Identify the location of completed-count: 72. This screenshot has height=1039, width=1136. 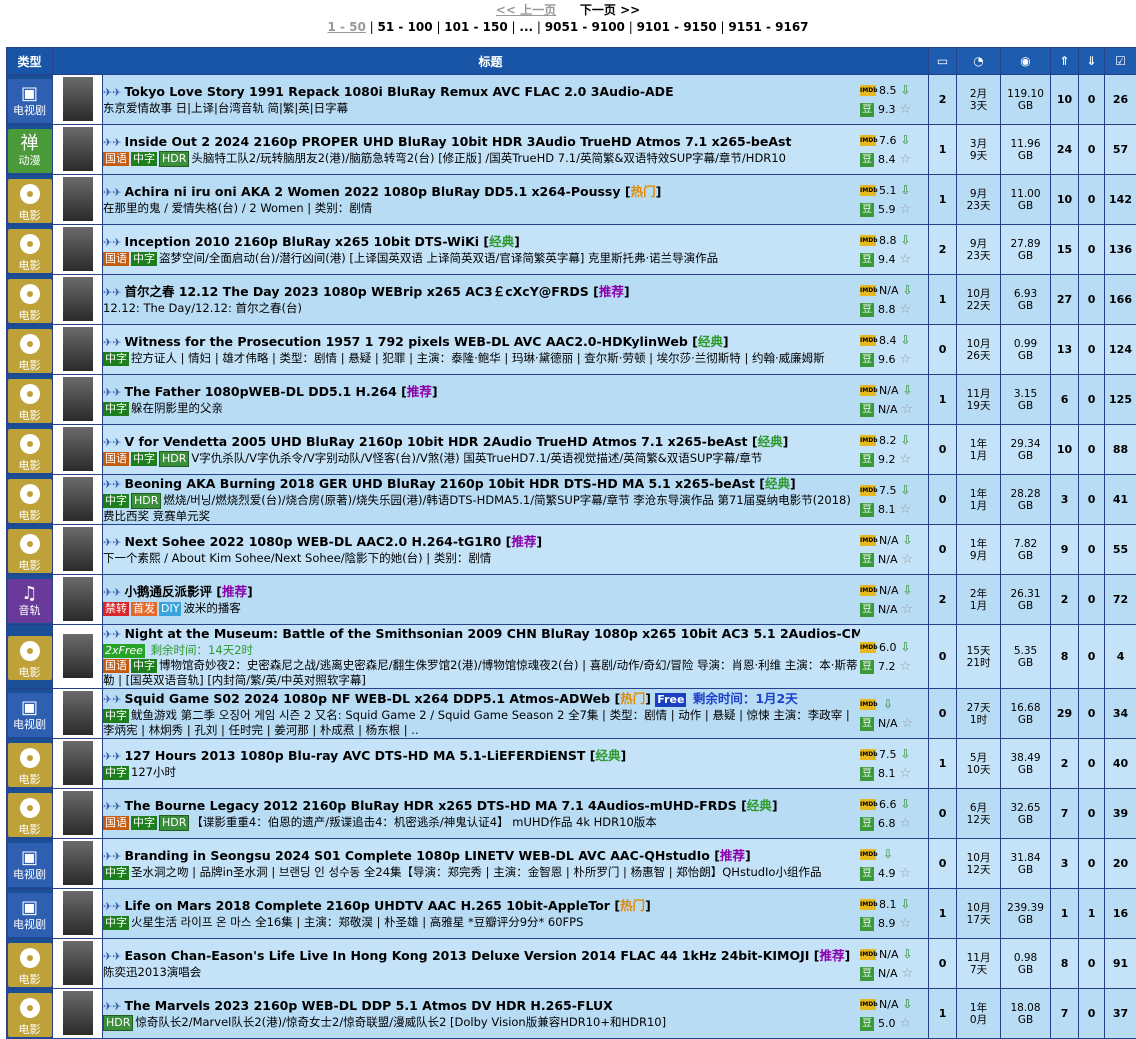
(1120, 600).